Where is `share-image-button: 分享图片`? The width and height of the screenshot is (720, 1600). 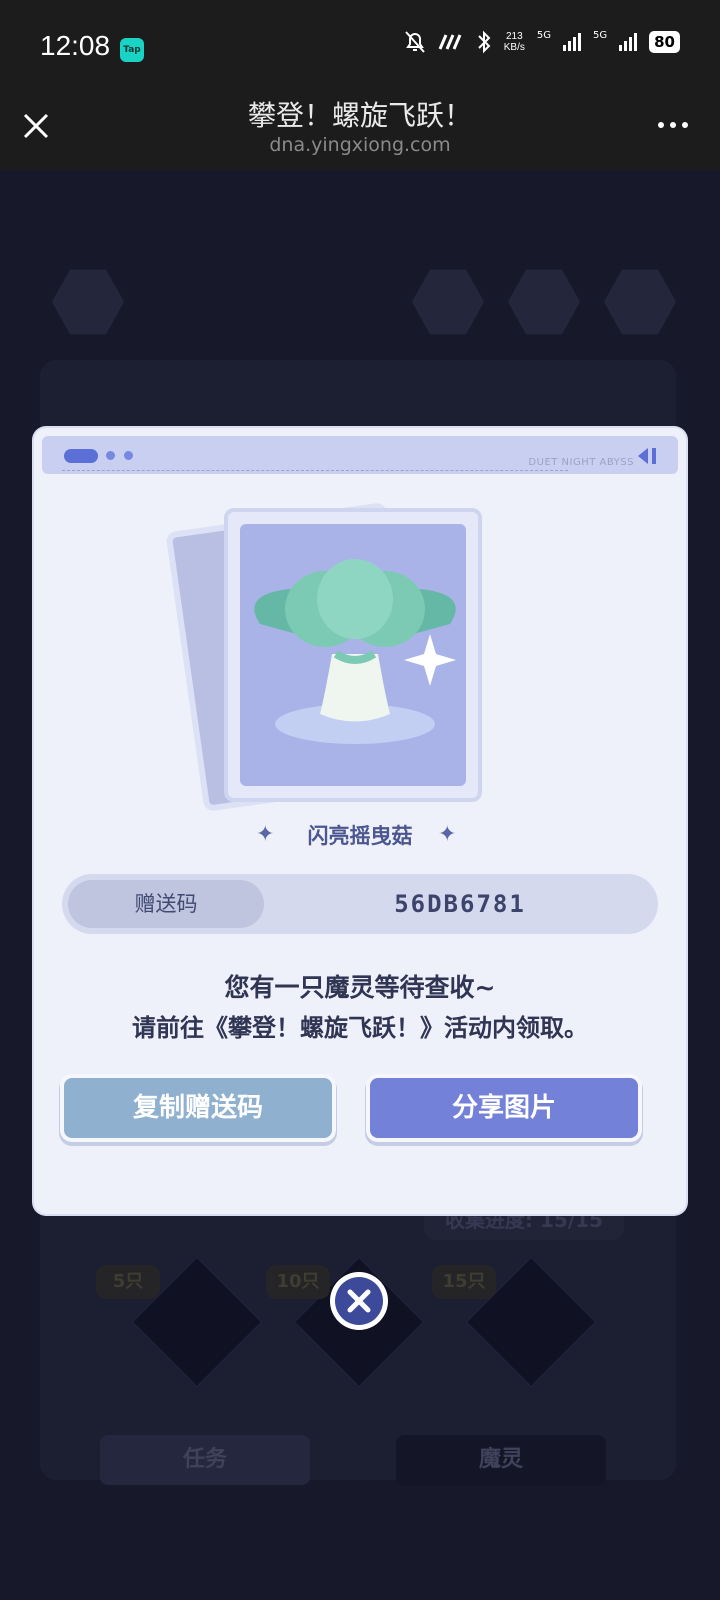 share-image-button: 分享图片 is located at coordinates (504, 1108).